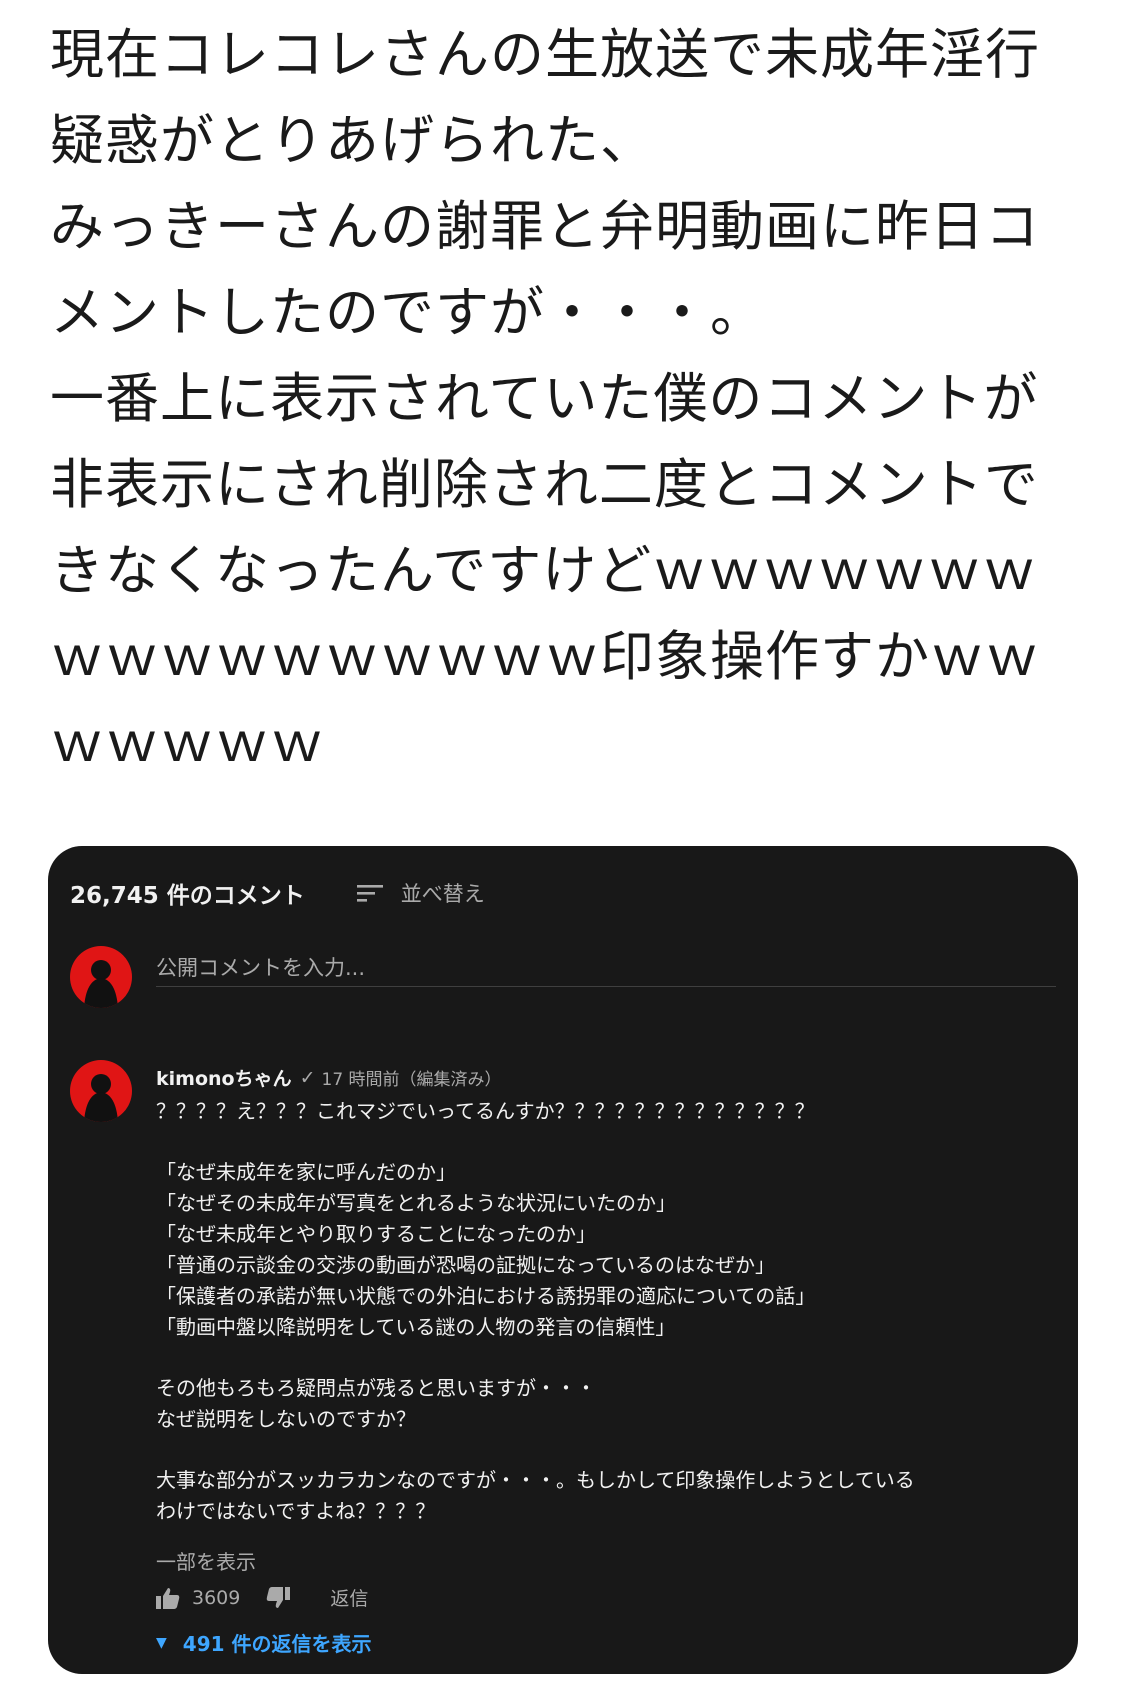 This screenshot has width=1125, height=1683. Describe the element at coordinates (369, 893) in the screenshot. I see `sort-icon` at that location.